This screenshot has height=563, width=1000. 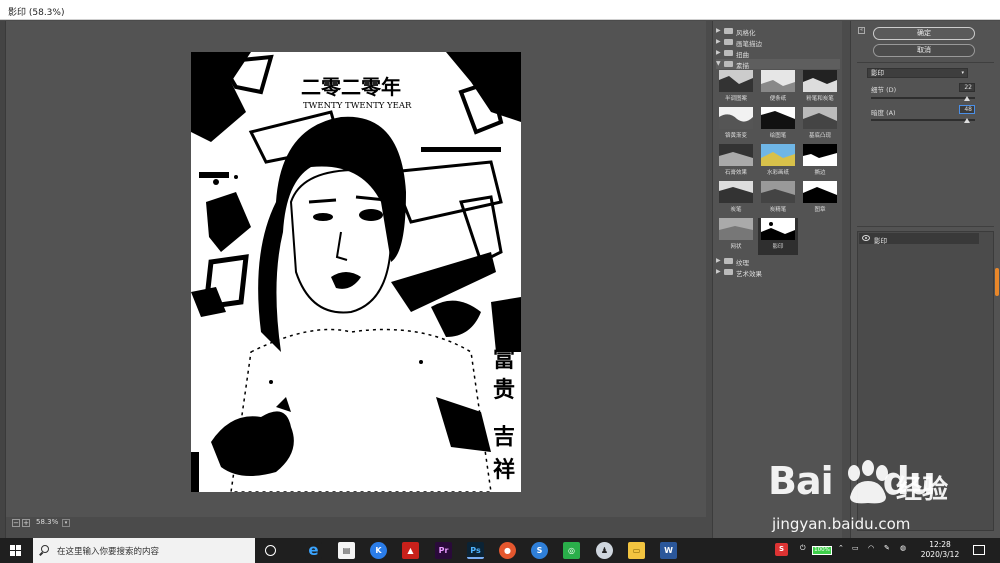 What do you see at coordinates (346, 550) in the screenshot?
I see `store-icon: ▤` at bounding box center [346, 550].